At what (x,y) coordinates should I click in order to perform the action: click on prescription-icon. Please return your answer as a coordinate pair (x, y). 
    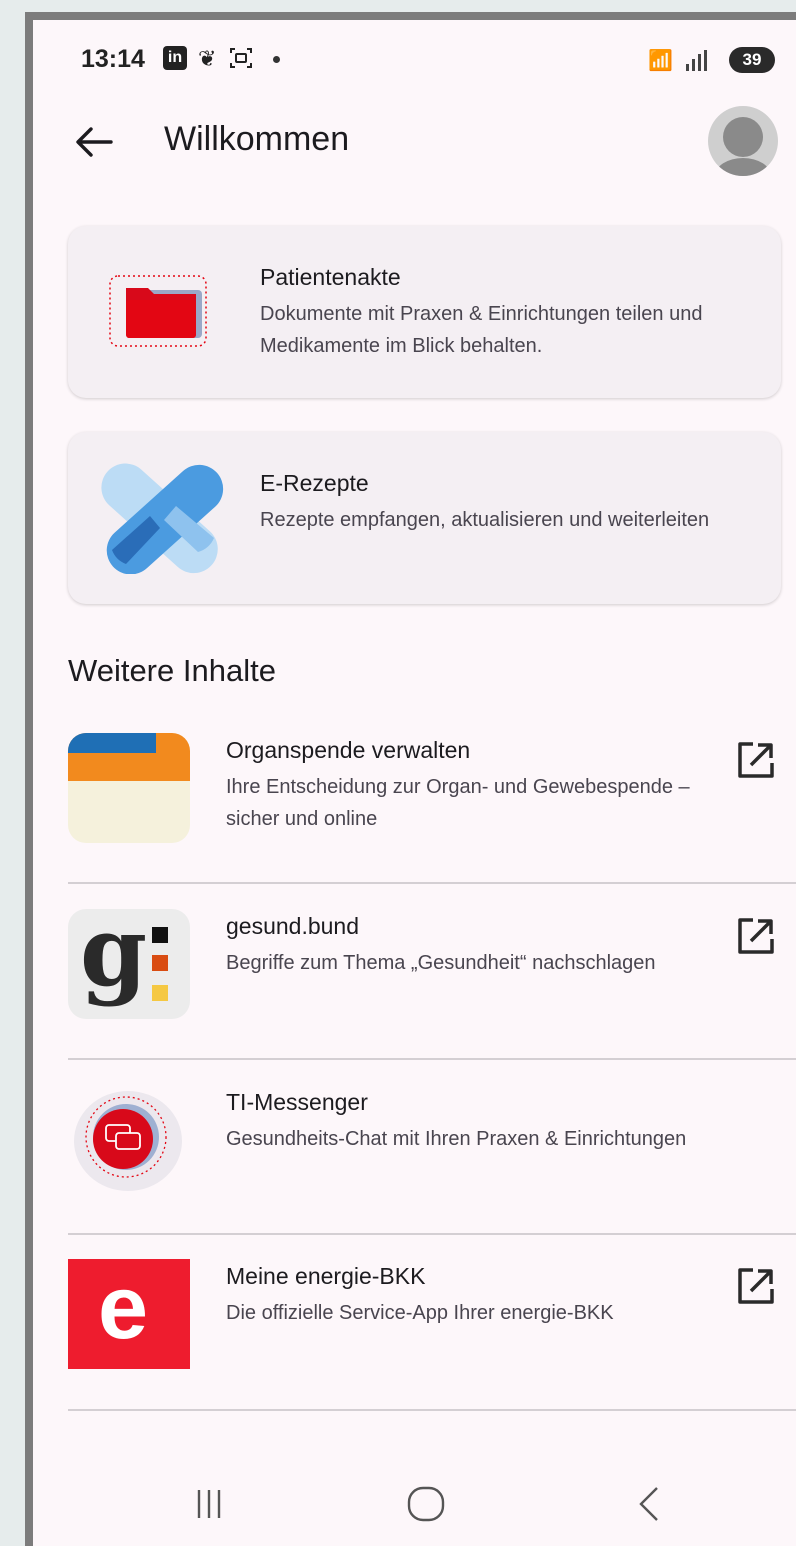
    Looking at the image, I should click on (162, 518).